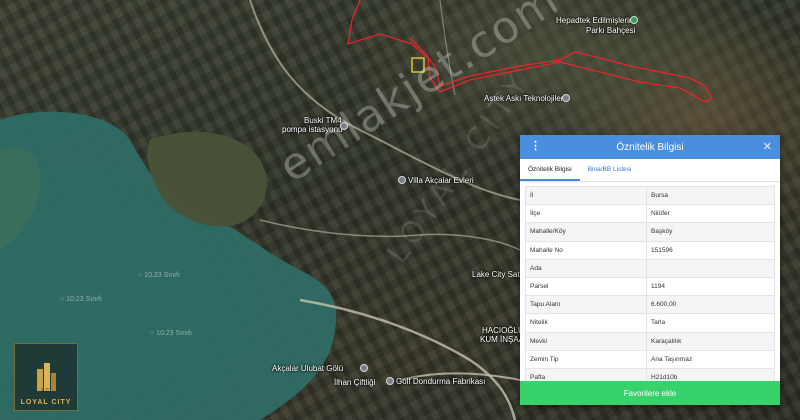  Describe the element at coordinates (710, 195) in the screenshot. I see `attribute-value: Bursa` at that location.